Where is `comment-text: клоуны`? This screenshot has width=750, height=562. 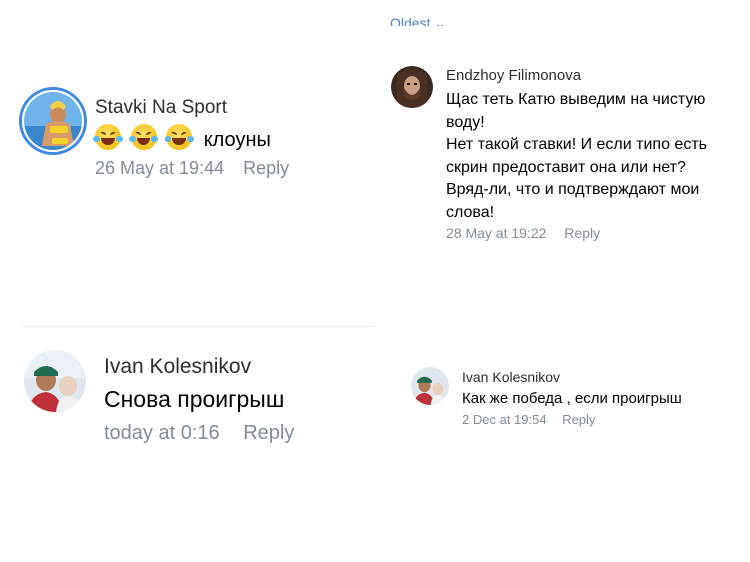 comment-text: клоуны is located at coordinates (182, 139).